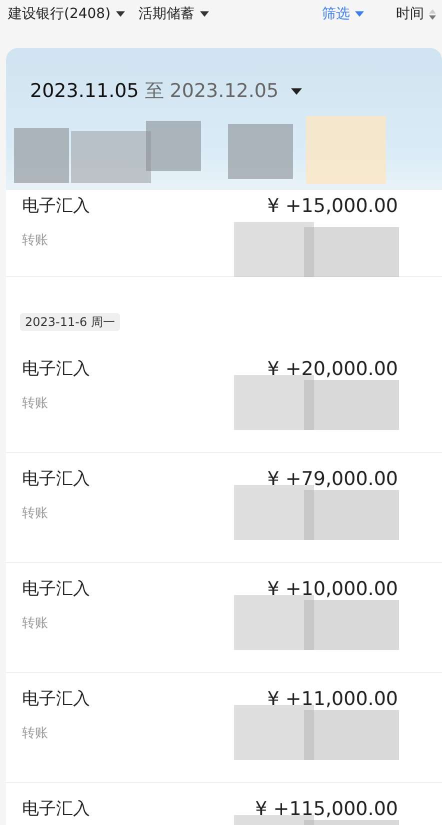 This screenshot has height=825, width=442. I want to click on transaction-row: 电子汇入 ¥ +11,000.00 转账, so click(224, 728).